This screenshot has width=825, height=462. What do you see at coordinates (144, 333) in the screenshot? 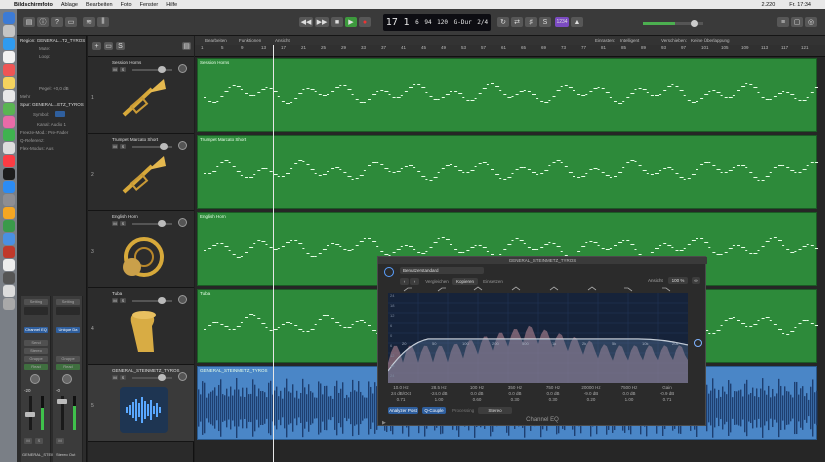
I see `tuba-icon` at bounding box center [144, 333].